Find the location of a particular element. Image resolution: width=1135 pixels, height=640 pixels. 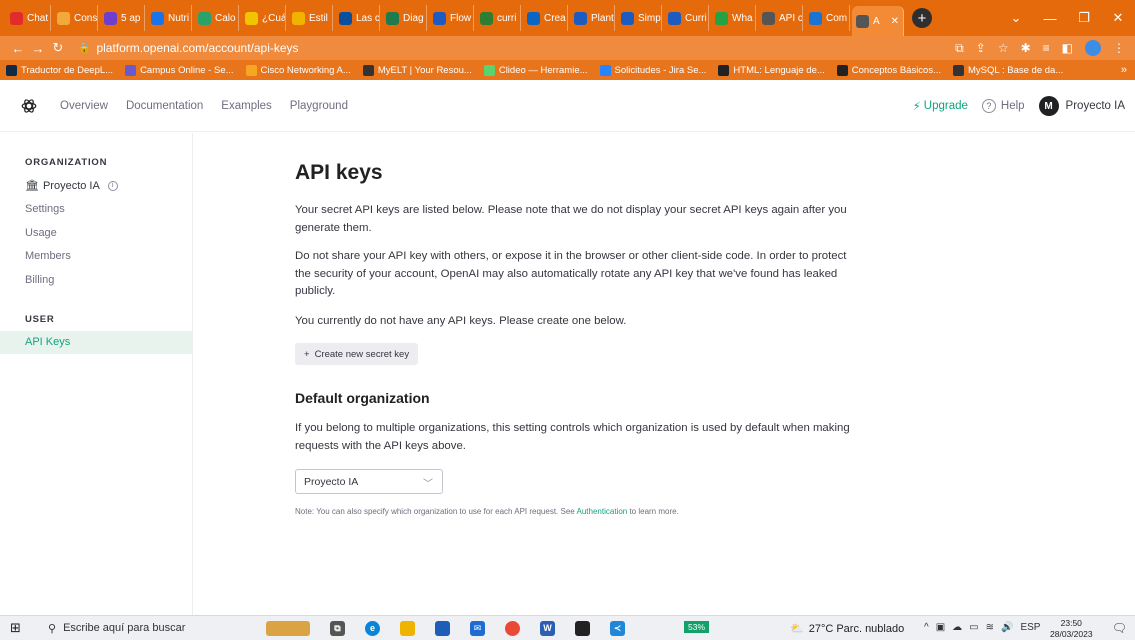

account-menu: M Proyecto IA is located at coordinates (1081, 106).